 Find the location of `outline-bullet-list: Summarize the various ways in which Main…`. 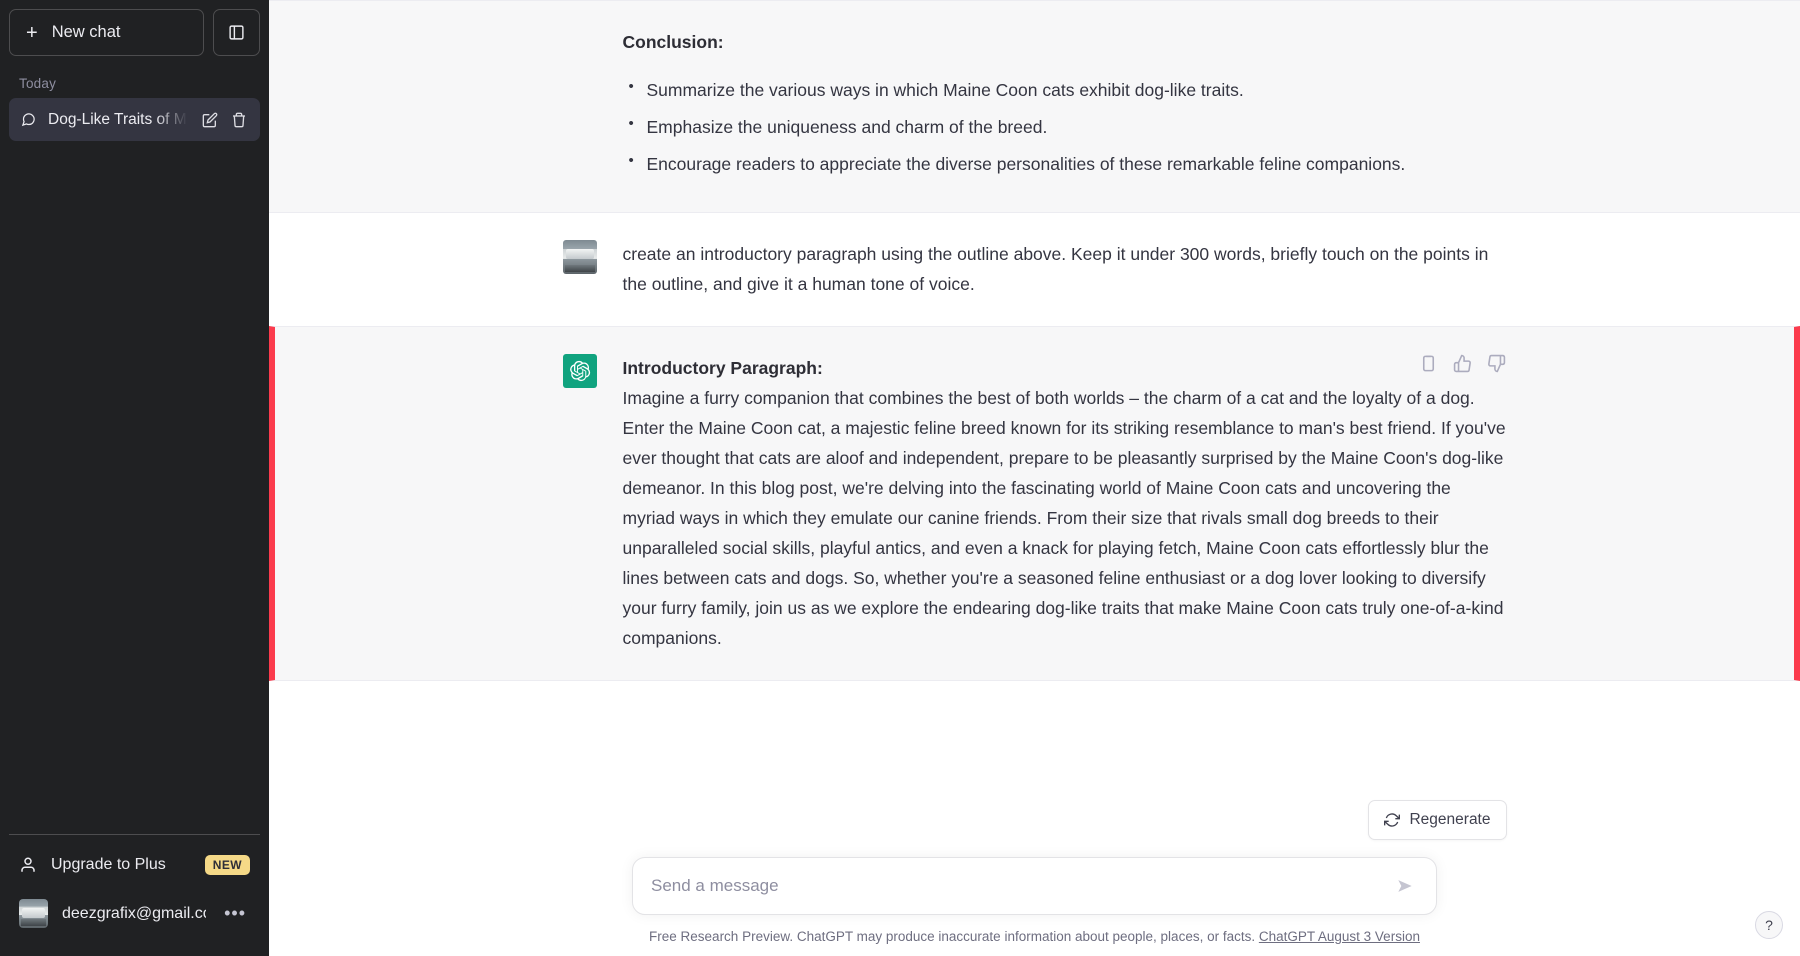

outline-bullet-list: Summarize the various ways in which Main… is located at coordinates (1065, 126).